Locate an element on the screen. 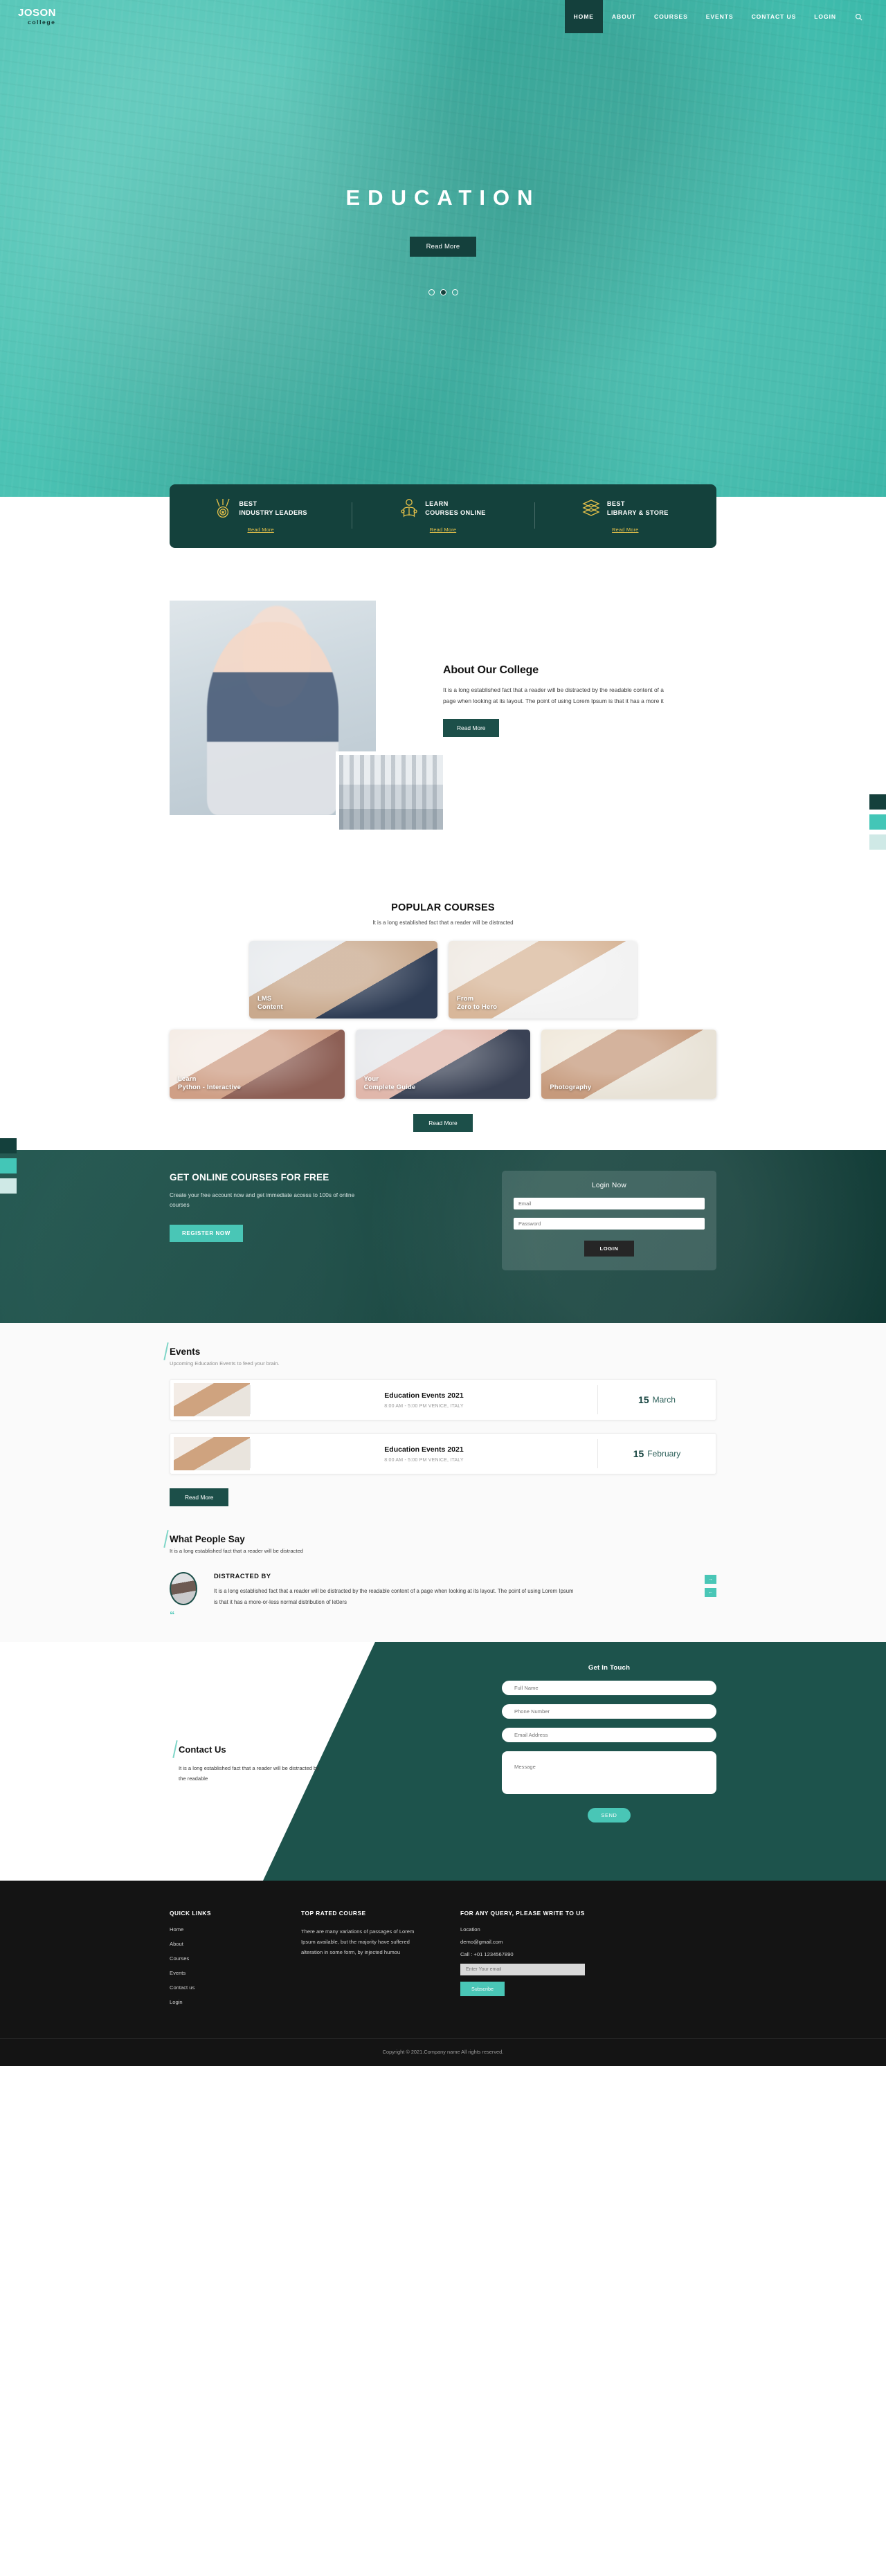 The height and width of the screenshot is (2576, 886). login-card: Login Now LOGIN is located at coordinates (609, 1220).